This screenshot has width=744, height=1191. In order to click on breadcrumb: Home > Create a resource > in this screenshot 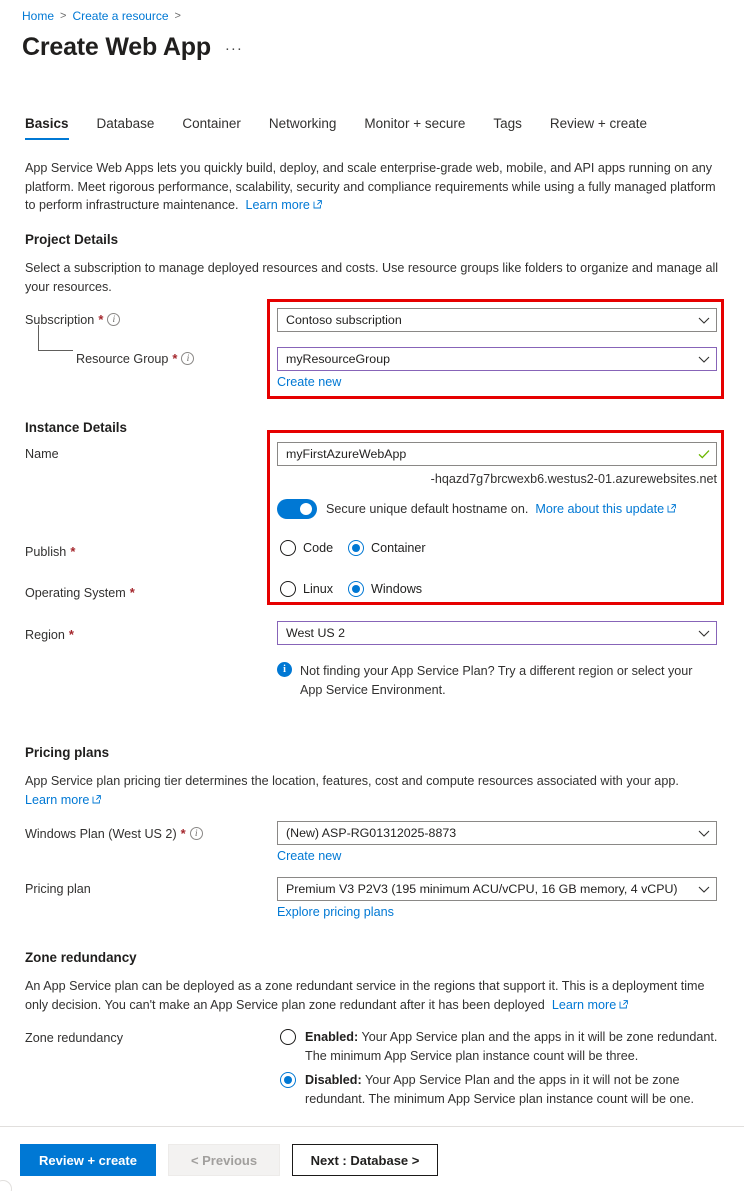, I will do `click(104, 16)`.